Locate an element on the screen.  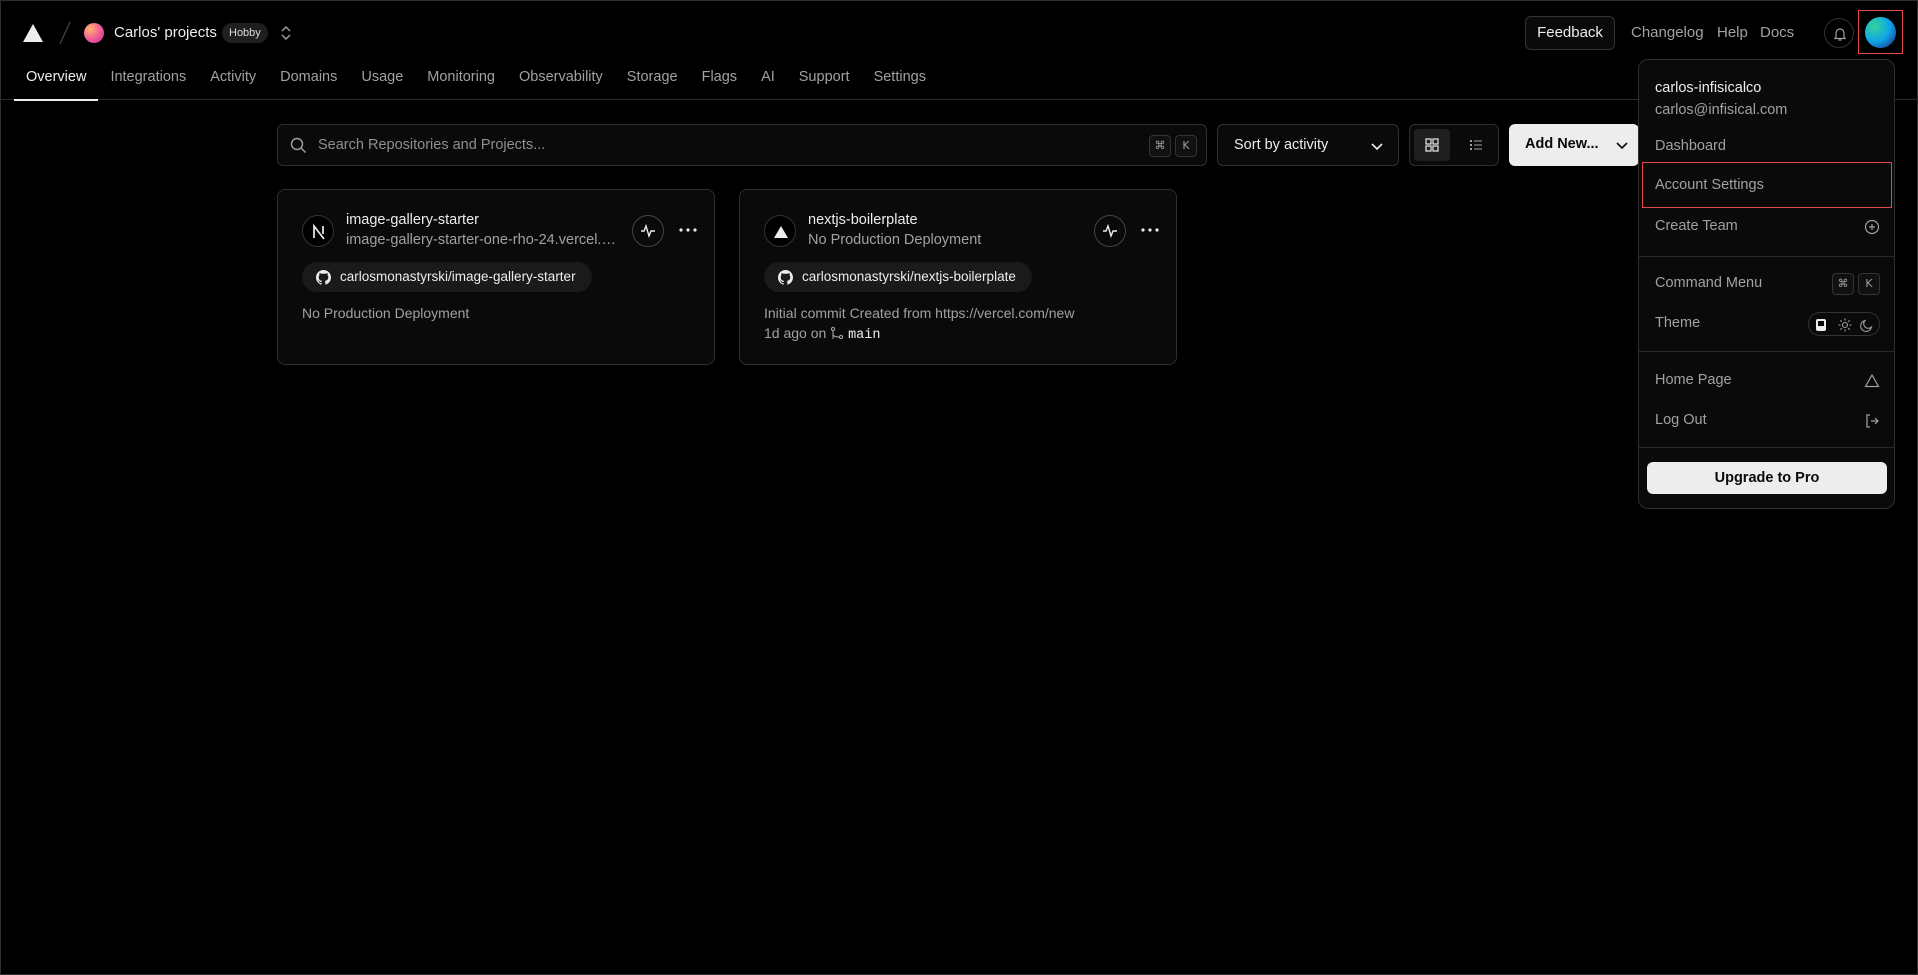
menu-item-label: Log Out is located at coordinates (1681, 420).